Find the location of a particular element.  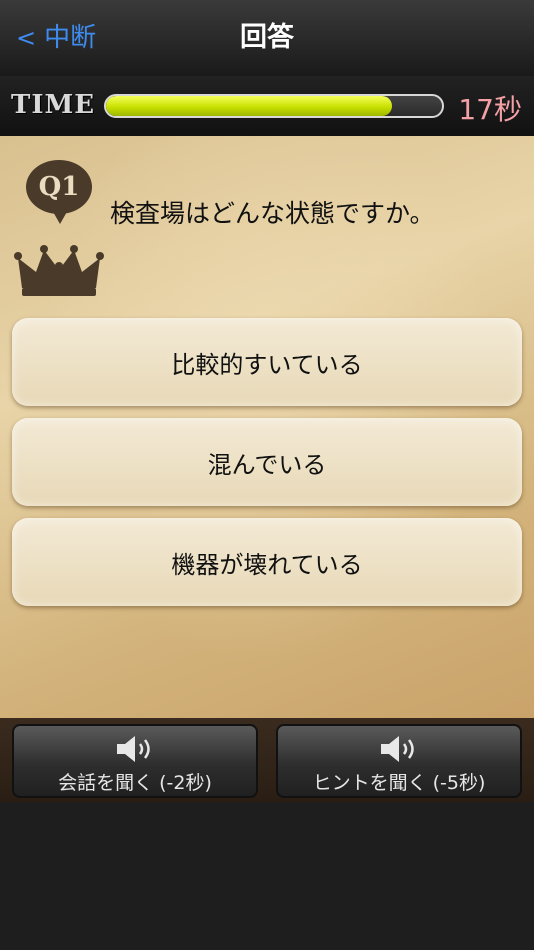

choice-button-2: 混んでいる is located at coordinates (267, 462).